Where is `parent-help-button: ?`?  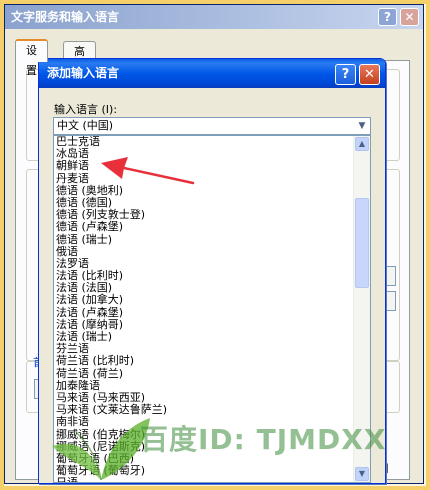 parent-help-button: ? is located at coordinates (387, 17).